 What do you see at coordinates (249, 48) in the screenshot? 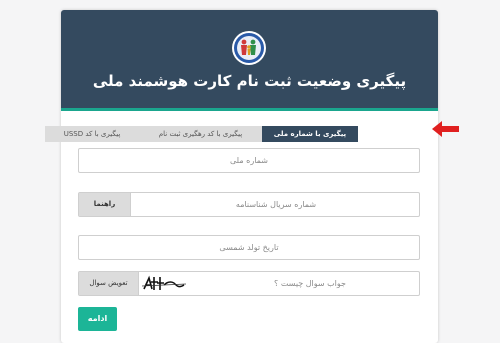
I see `emblem-logo-icon` at bounding box center [249, 48].